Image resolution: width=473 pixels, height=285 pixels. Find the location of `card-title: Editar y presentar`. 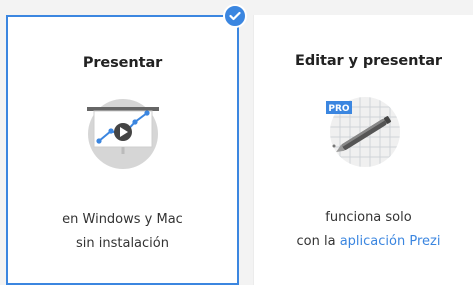

card-title: Editar y presentar is located at coordinates (368, 61).